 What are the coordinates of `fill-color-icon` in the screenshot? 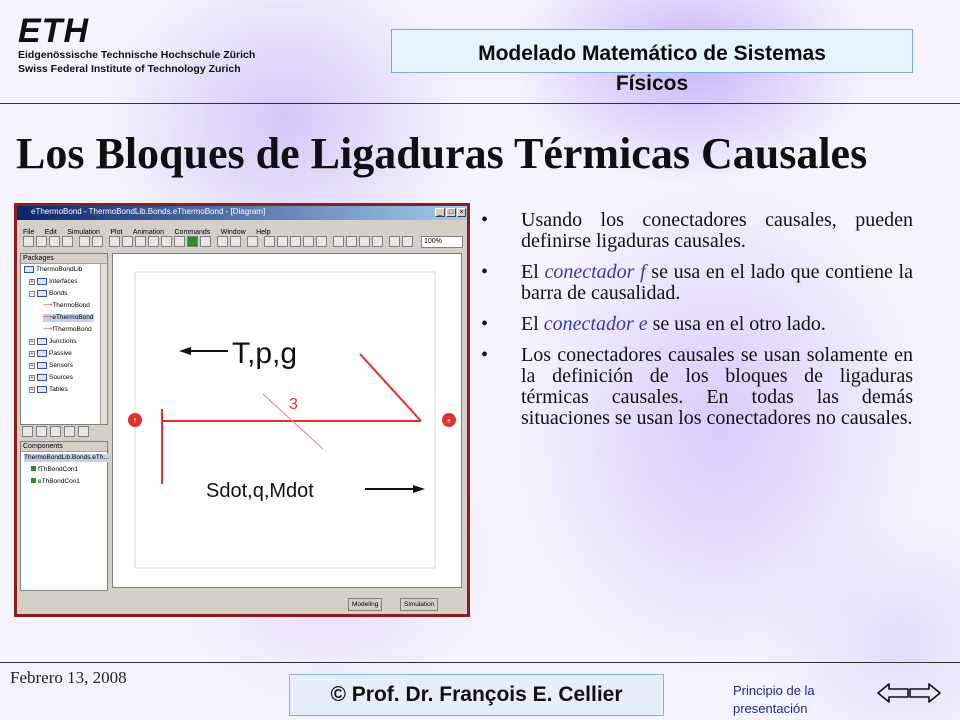 It's located at (192, 241).